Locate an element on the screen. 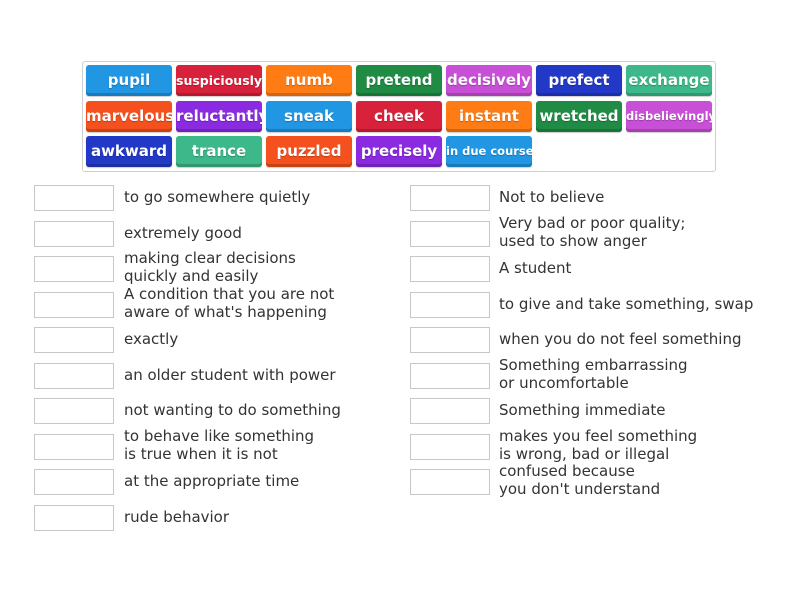  clue-line: is wrong, bad or illegal is located at coordinates (584, 453).